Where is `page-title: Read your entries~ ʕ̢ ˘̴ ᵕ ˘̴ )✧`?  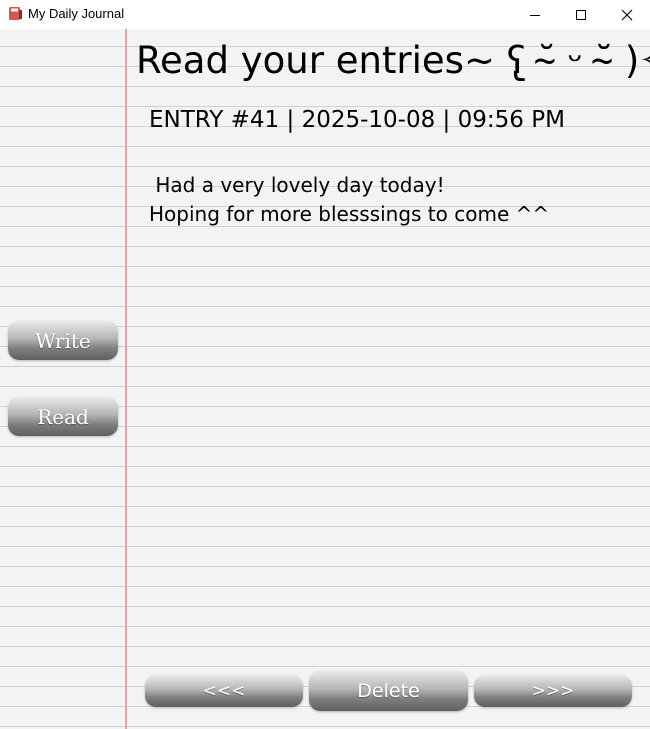 page-title: Read your entries~ ʕ̢ ˘̴ ᵕ ˘̴ )✧ is located at coordinates (393, 60).